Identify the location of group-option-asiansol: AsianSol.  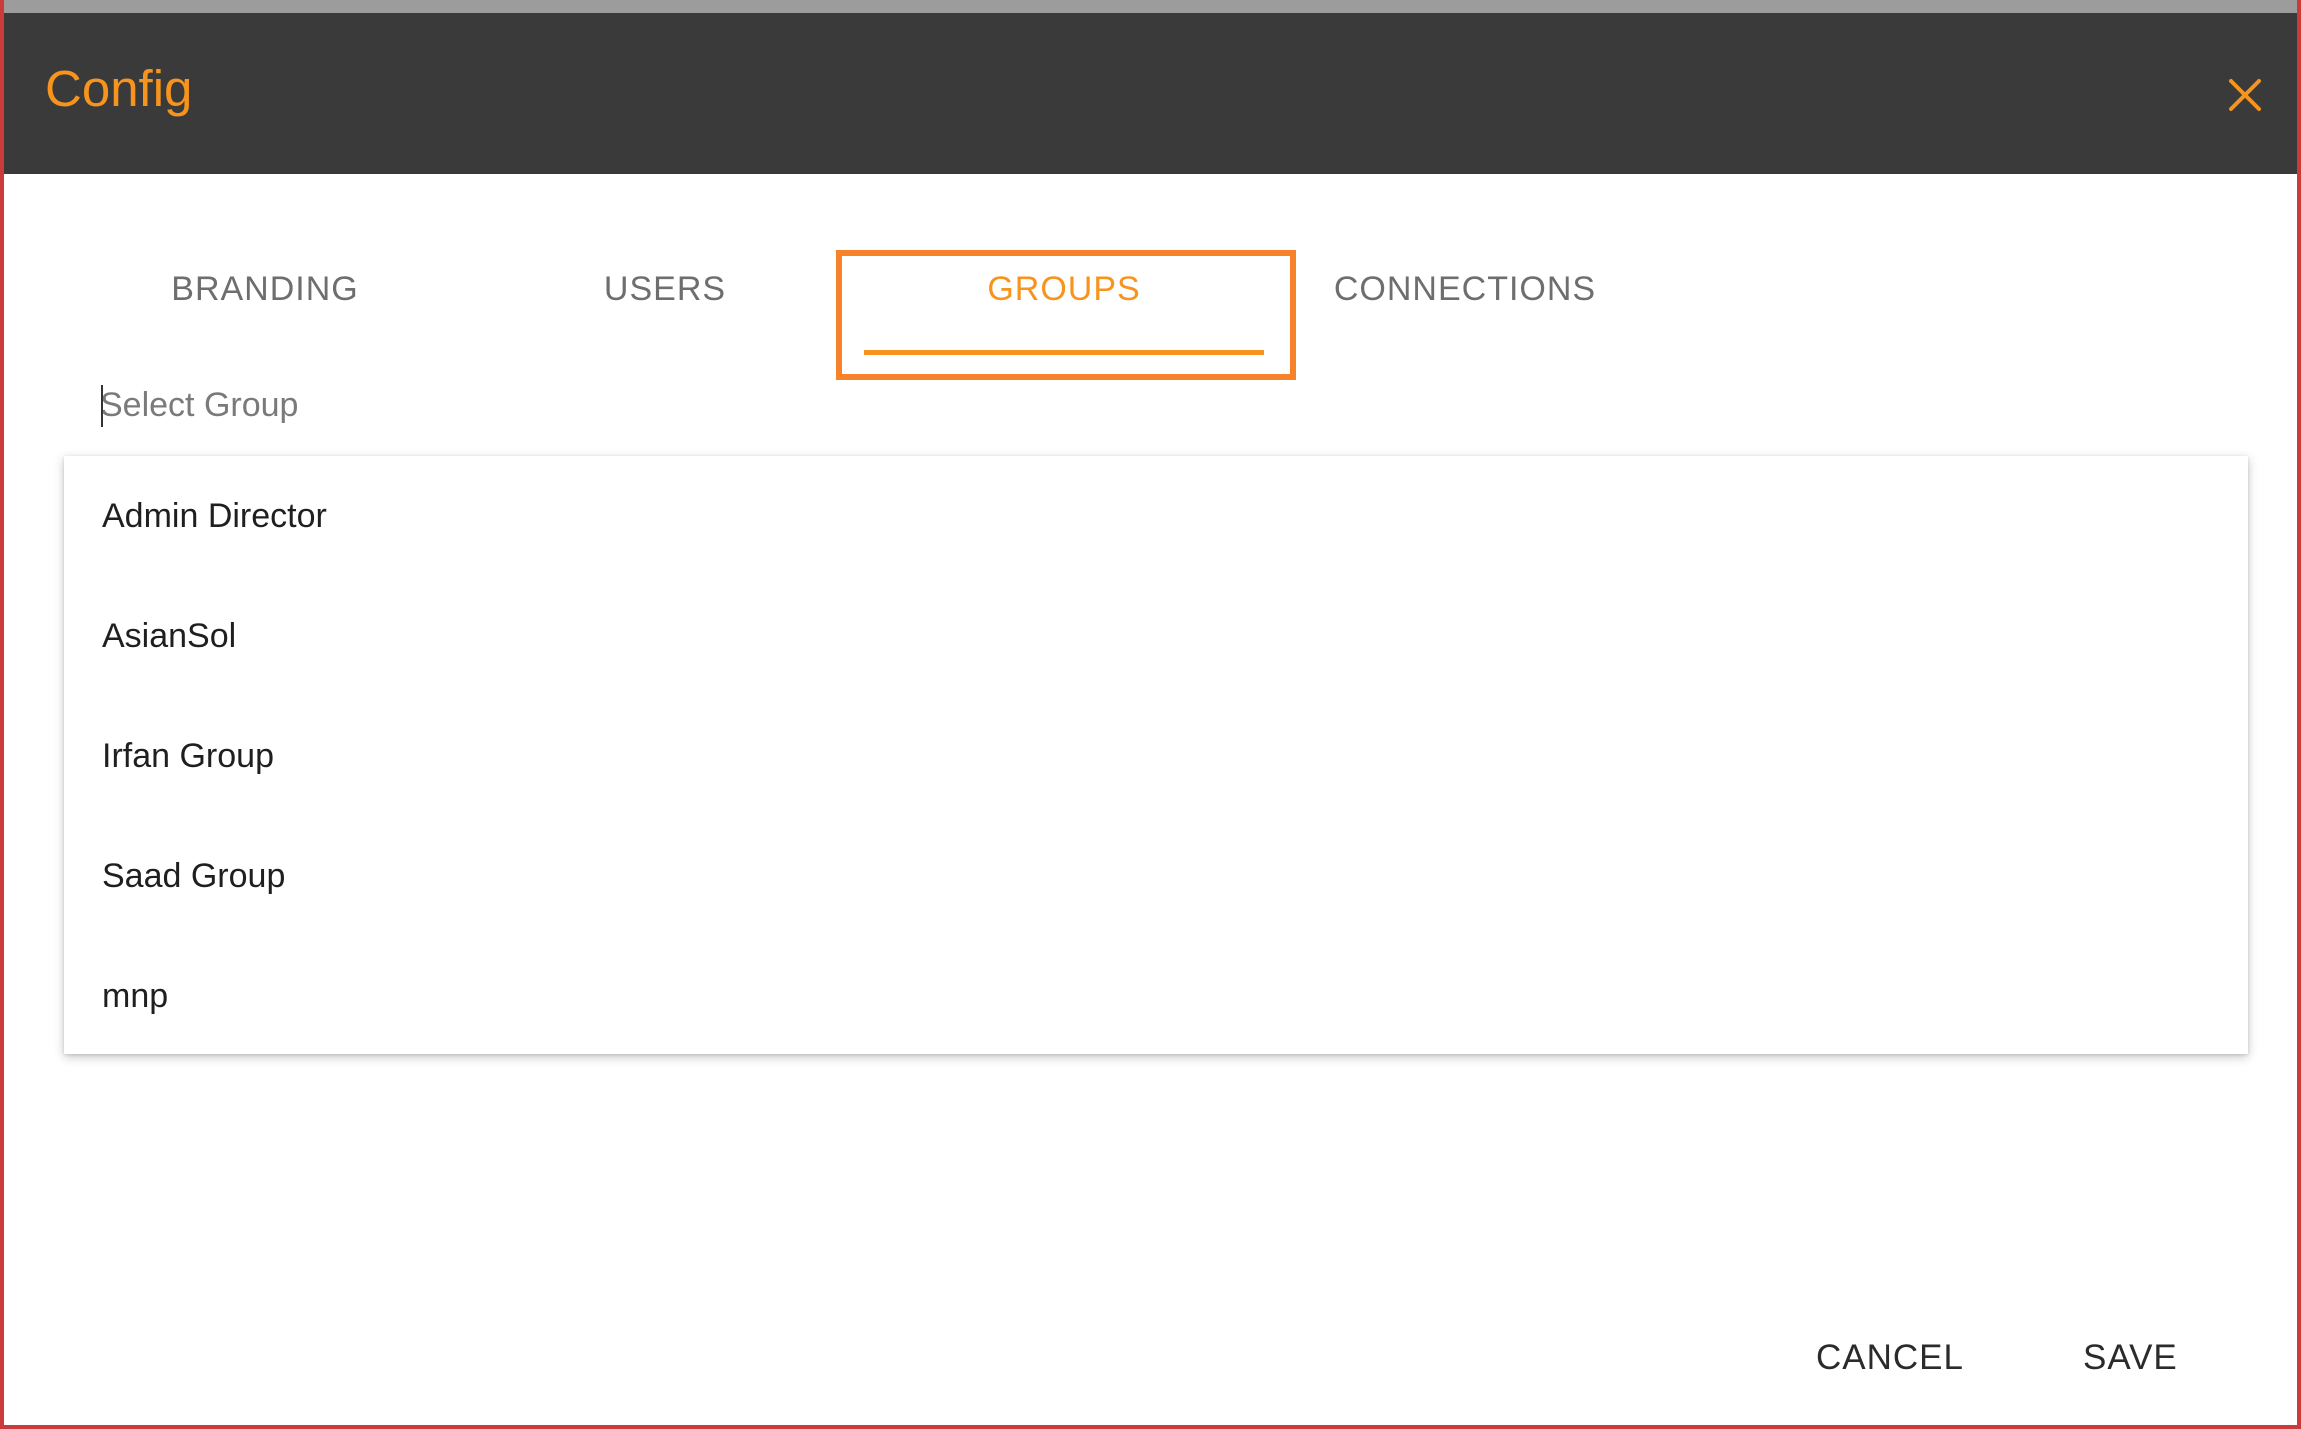
(169, 636).